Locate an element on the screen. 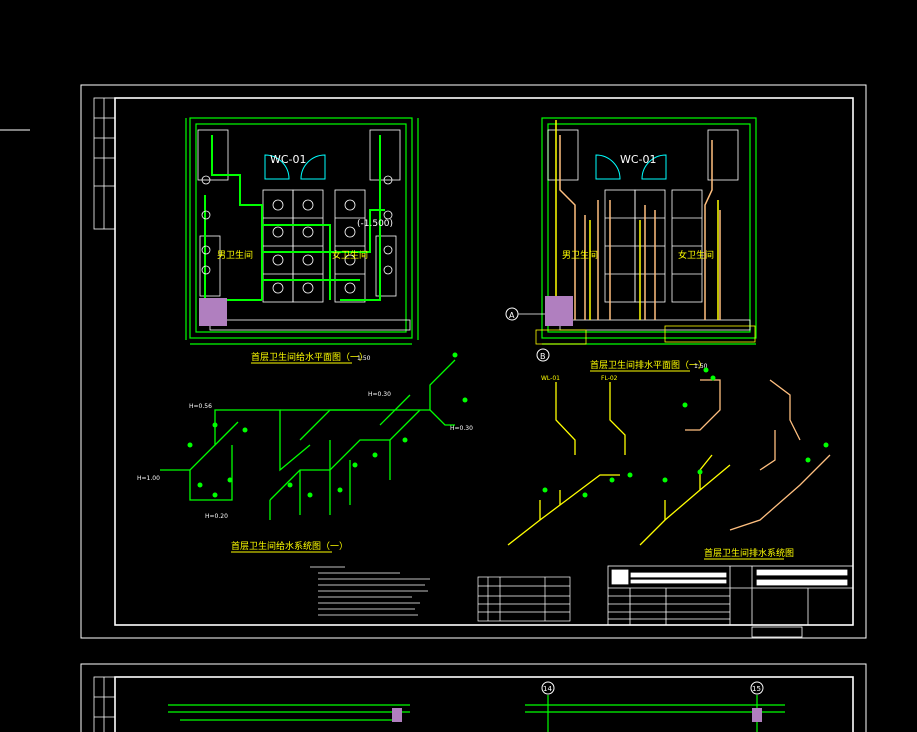 Image resolution: width=917 pixels, height=732 pixels. sheet2-shaft is located at coordinates (397, 715).